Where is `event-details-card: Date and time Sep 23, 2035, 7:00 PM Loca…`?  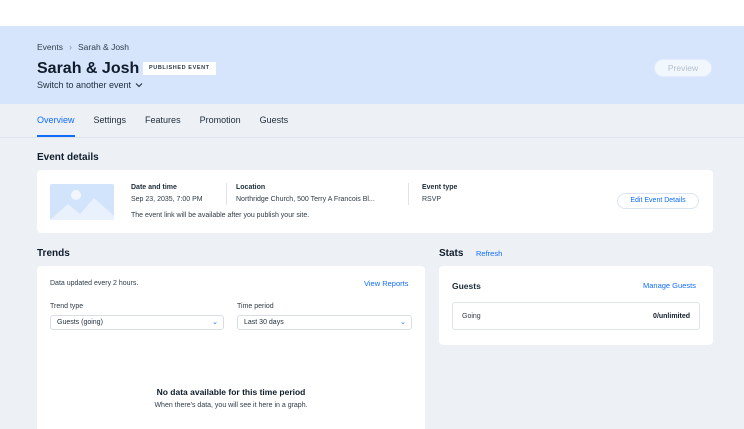
event-details-card: Date and time Sep 23, 2035, 7:00 PM Loca… is located at coordinates (375, 201).